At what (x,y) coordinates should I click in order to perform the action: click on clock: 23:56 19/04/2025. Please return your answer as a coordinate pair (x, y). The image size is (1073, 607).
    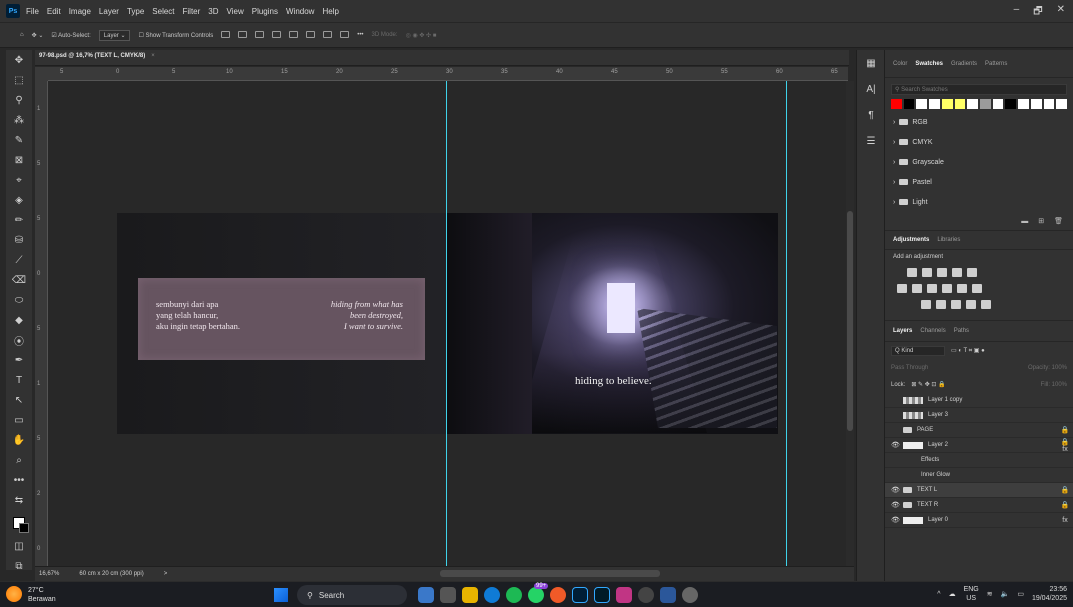
    Looking at the image, I should click on (1049, 594).